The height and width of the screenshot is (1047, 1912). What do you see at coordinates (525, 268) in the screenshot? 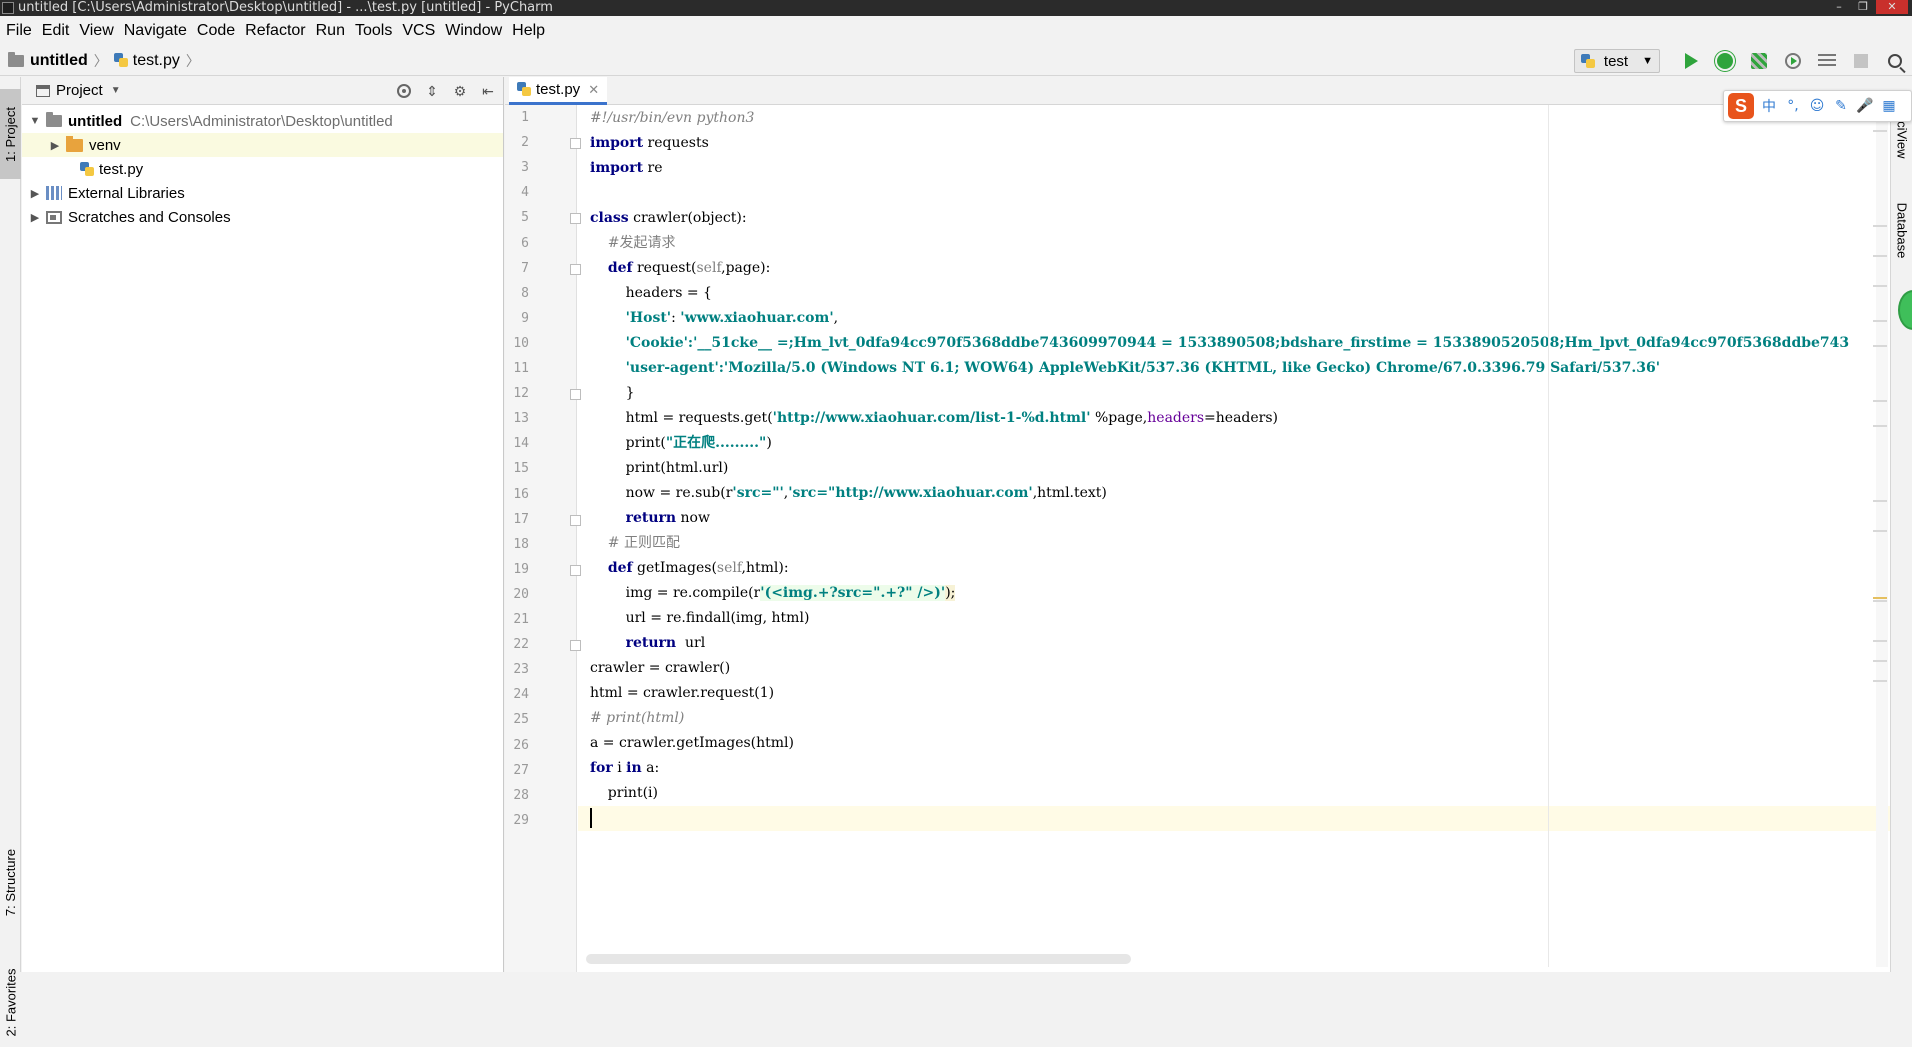
I see `line-number: 7` at bounding box center [525, 268].